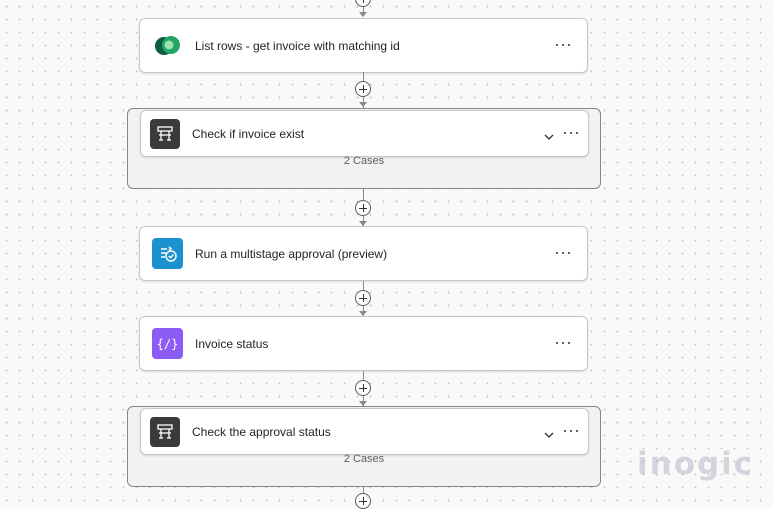 This screenshot has width=773, height=509. Describe the element at coordinates (364, 133) in the screenshot. I see `switch-card-check-invoice: Check if invoice exist` at that location.